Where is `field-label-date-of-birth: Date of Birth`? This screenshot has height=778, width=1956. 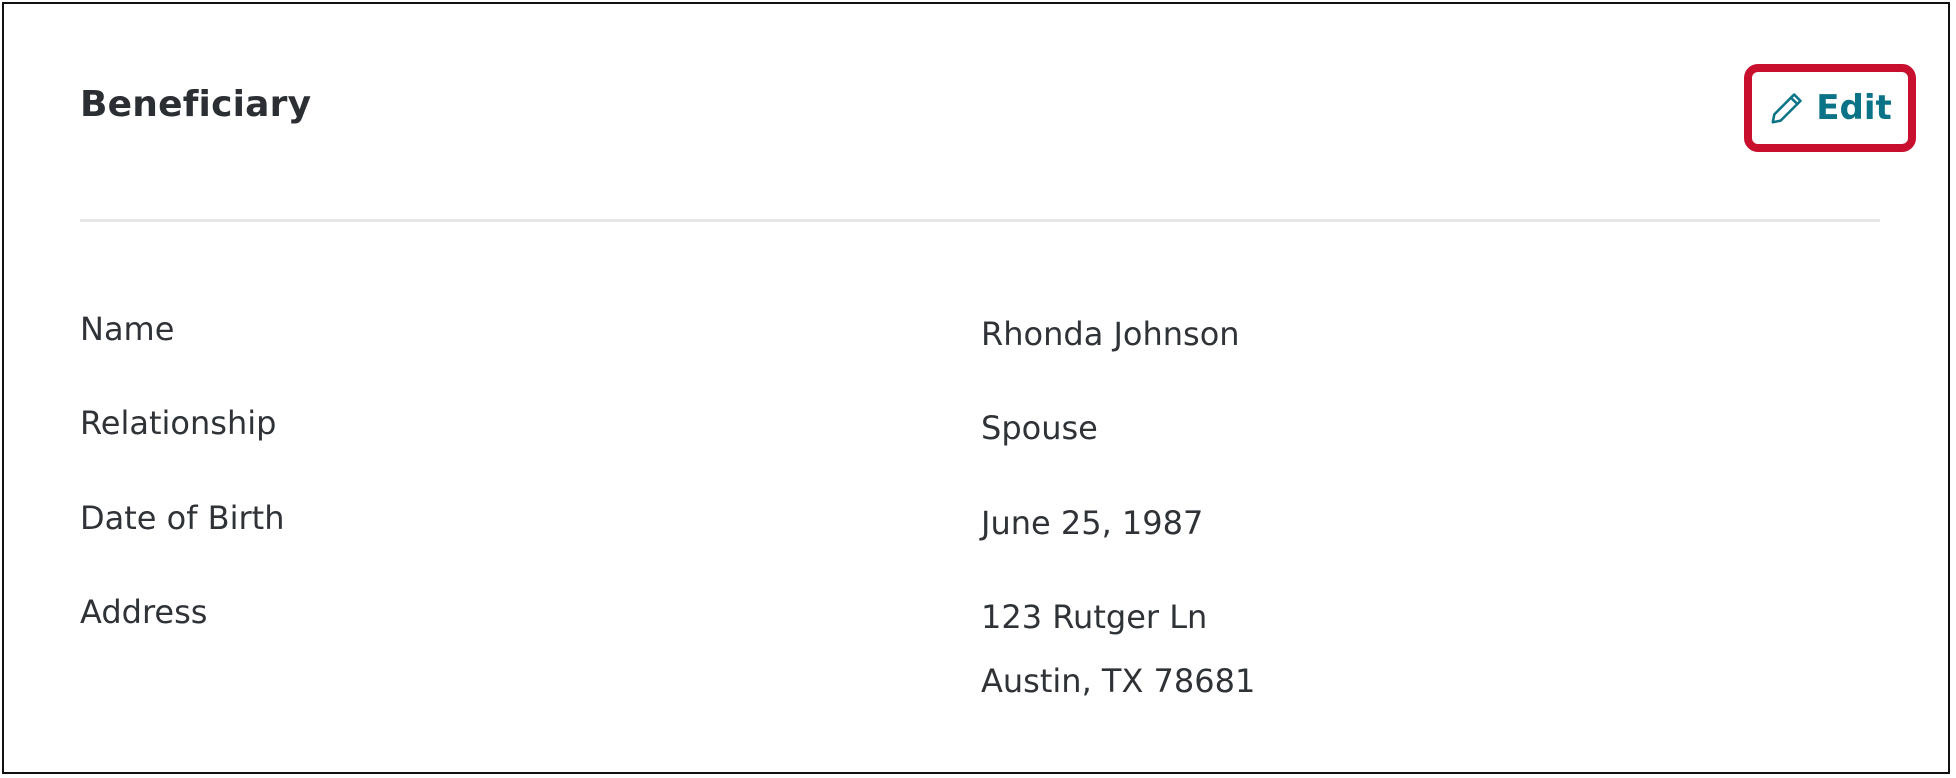 field-label-date-of-birth: Date of Birth is located at coordinates (182, 518).